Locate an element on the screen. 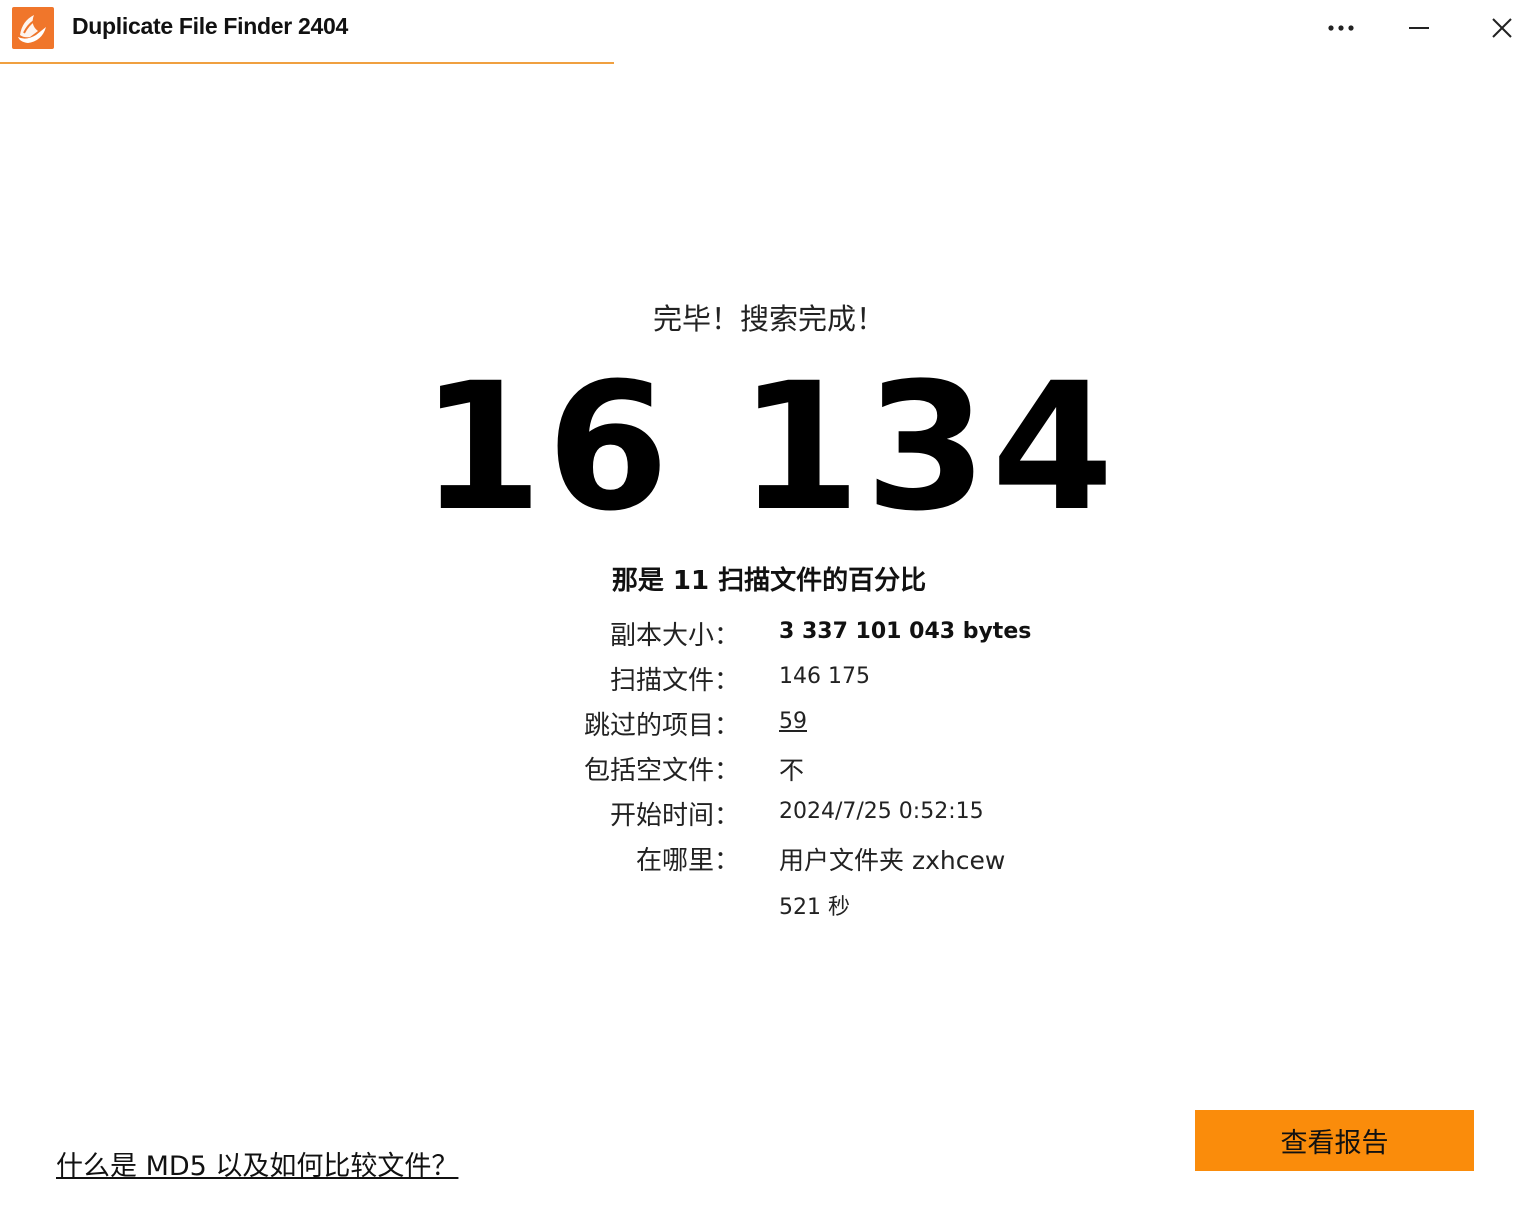 The image size is (1538, 1225). skipped-items-link: 59 is located at coordinates (793, 721).